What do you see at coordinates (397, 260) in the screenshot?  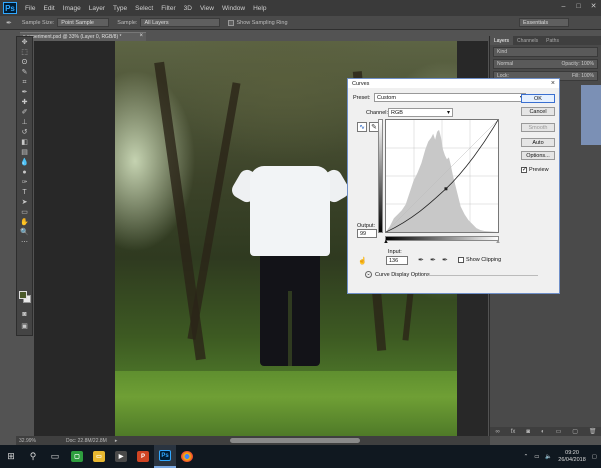 I see `input-field: 136` at bounding box center [397, 260].